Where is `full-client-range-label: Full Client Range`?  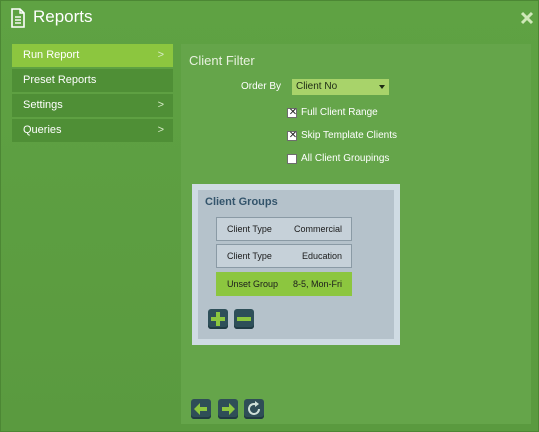 full-client-range-label: Full Client Range is located at coordinates (339, 112).